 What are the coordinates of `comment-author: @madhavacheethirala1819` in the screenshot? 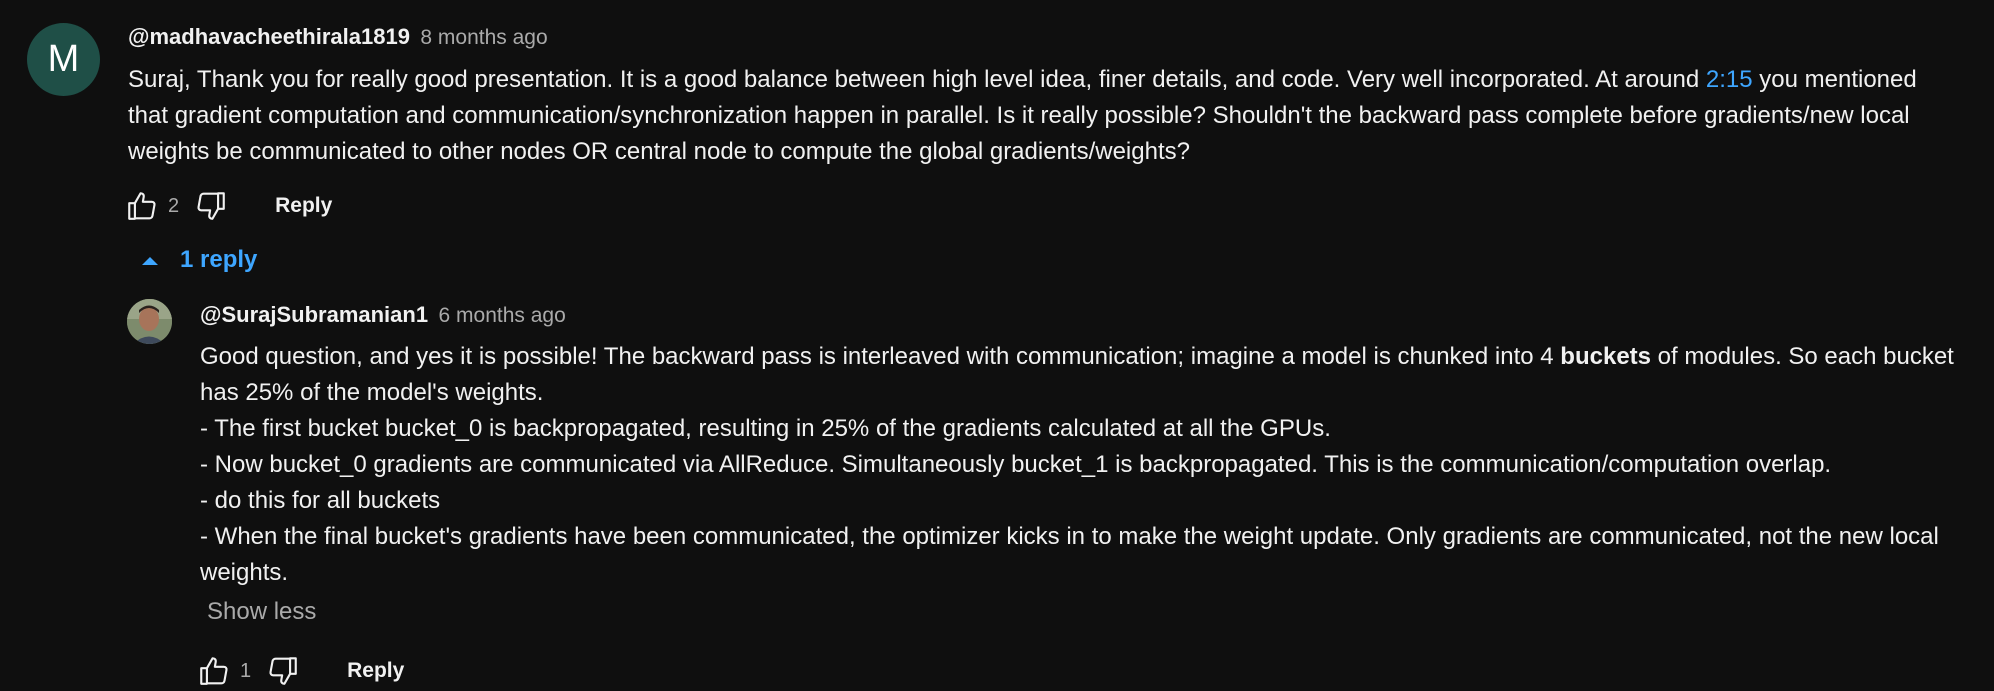 It's located at (269, 36).